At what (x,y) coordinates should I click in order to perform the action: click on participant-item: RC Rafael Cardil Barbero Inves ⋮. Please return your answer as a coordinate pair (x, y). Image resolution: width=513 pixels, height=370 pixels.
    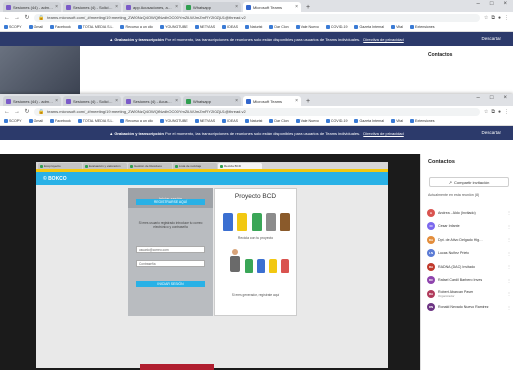
    Looking at the image, I should click on (469, 281).